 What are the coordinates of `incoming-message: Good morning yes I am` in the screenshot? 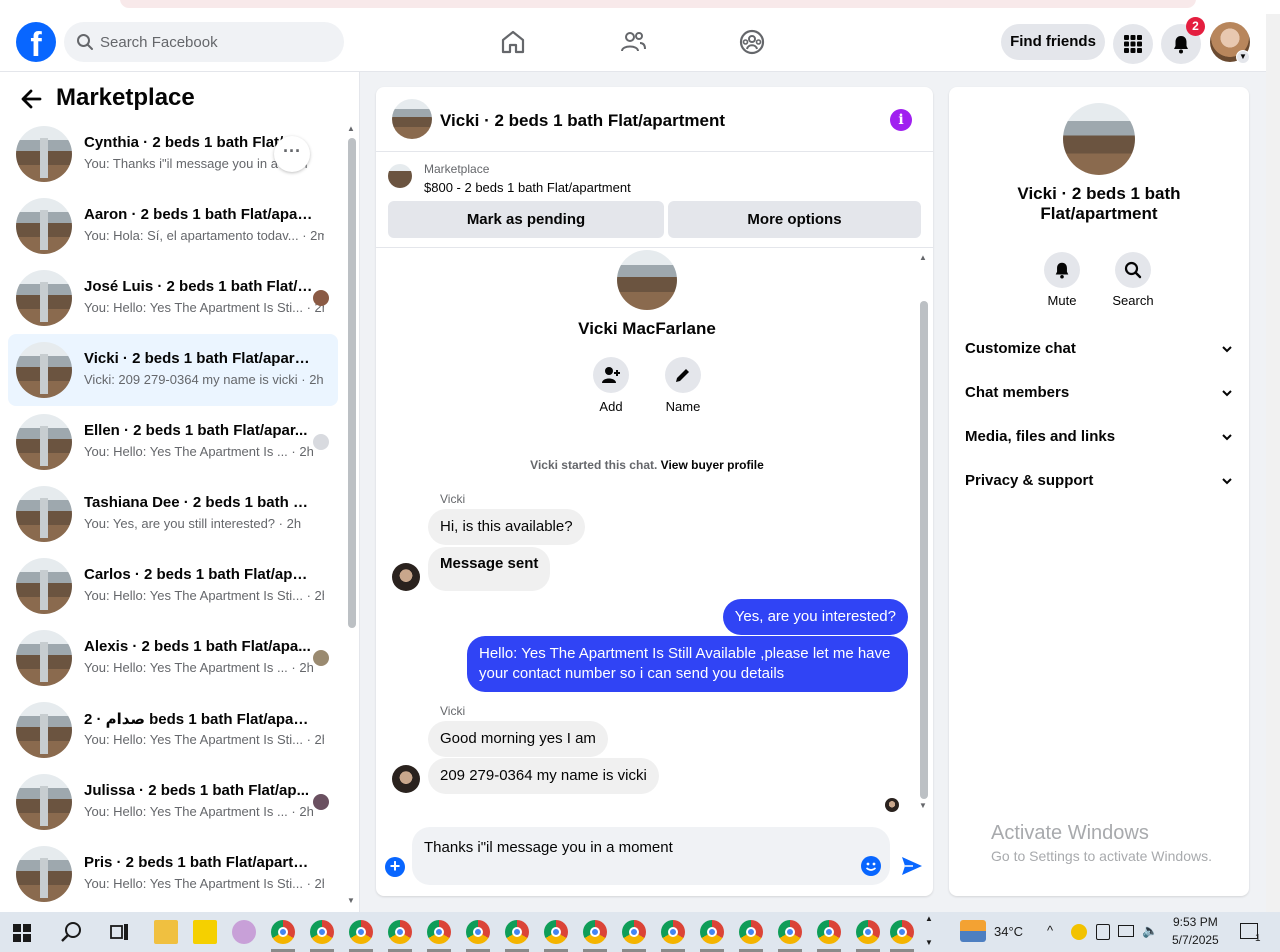 It's located at (518, 739).